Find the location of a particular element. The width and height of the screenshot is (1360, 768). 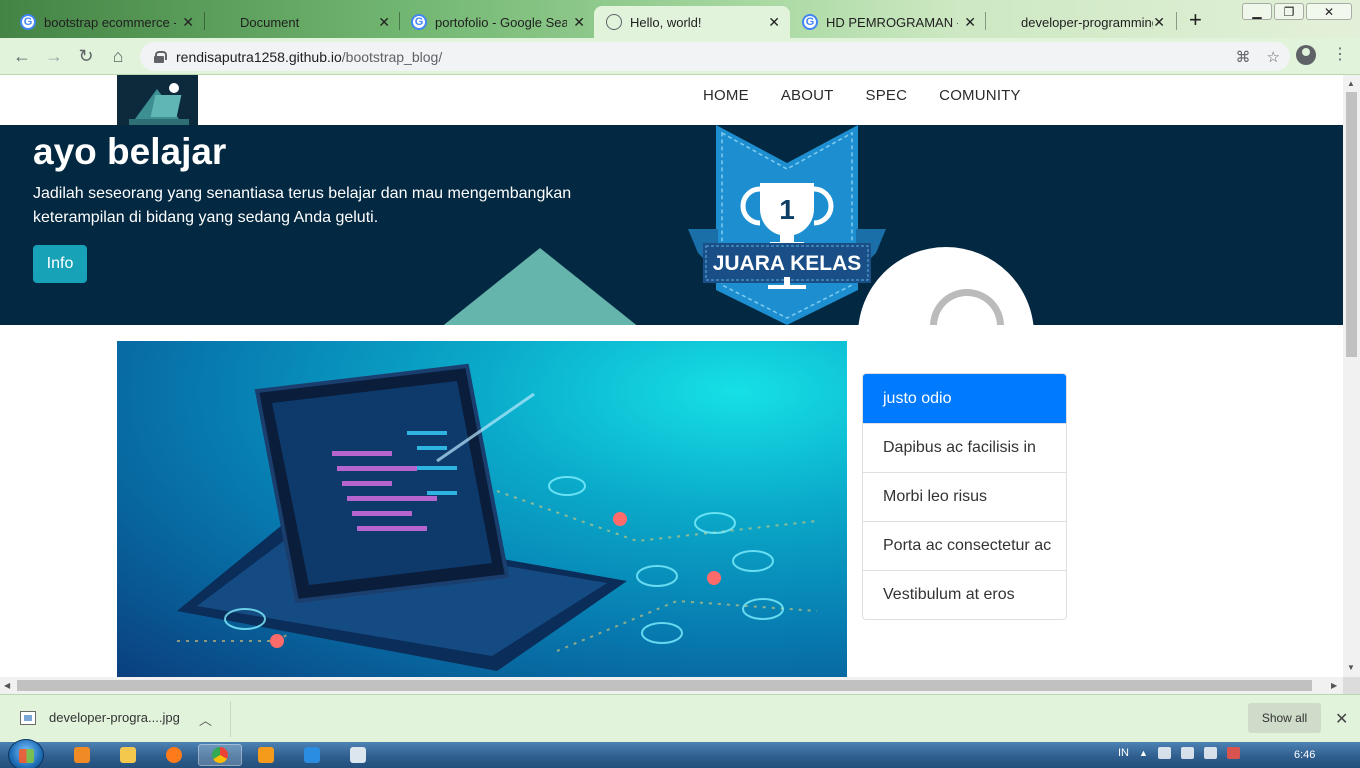

list-item-justo-odio: justo odio is located at coordinates (964, 398).